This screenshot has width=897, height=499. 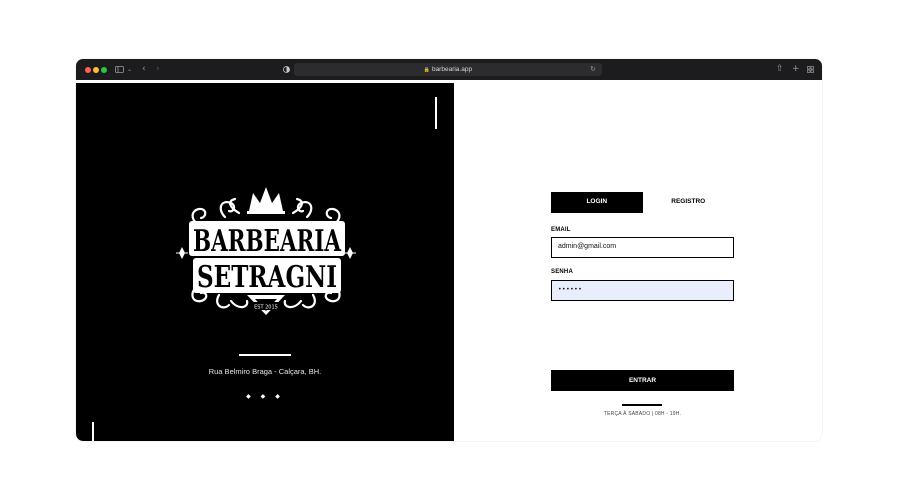 I want to click on browser-toolbar: ⌄ ‹ › 🔒 barbearia.app ↻ ⇧ +, so click(x=449, y=69).